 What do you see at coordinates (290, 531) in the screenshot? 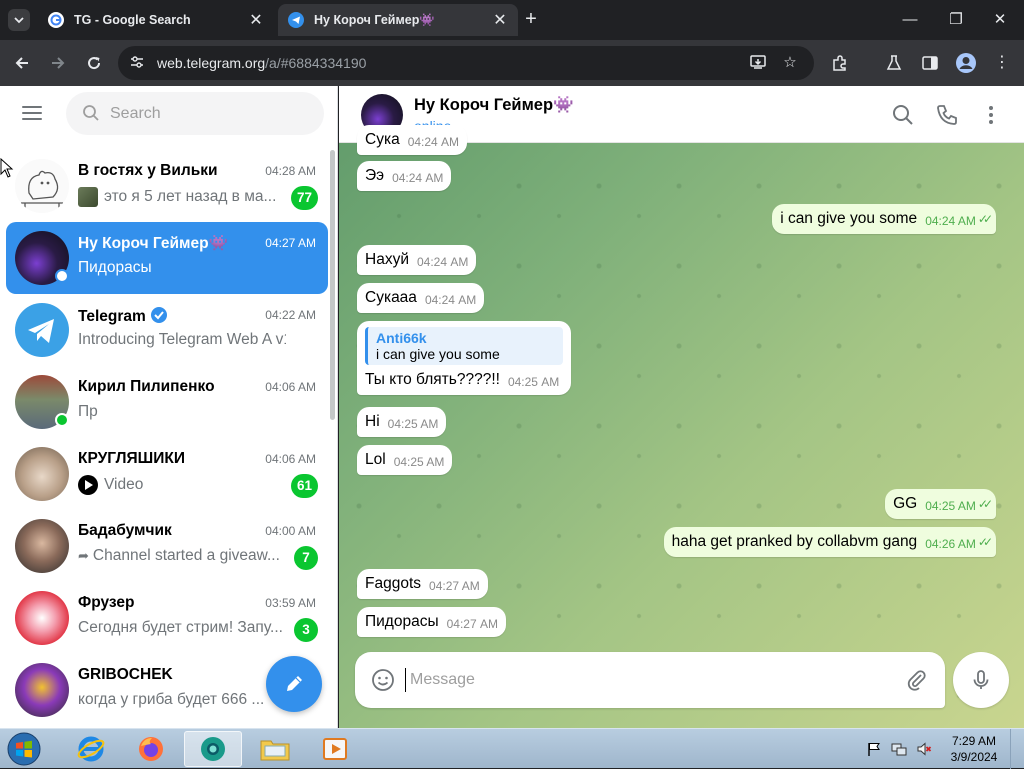
I see `chat-time: 04:00 AM` at bounding box center [290, 531].